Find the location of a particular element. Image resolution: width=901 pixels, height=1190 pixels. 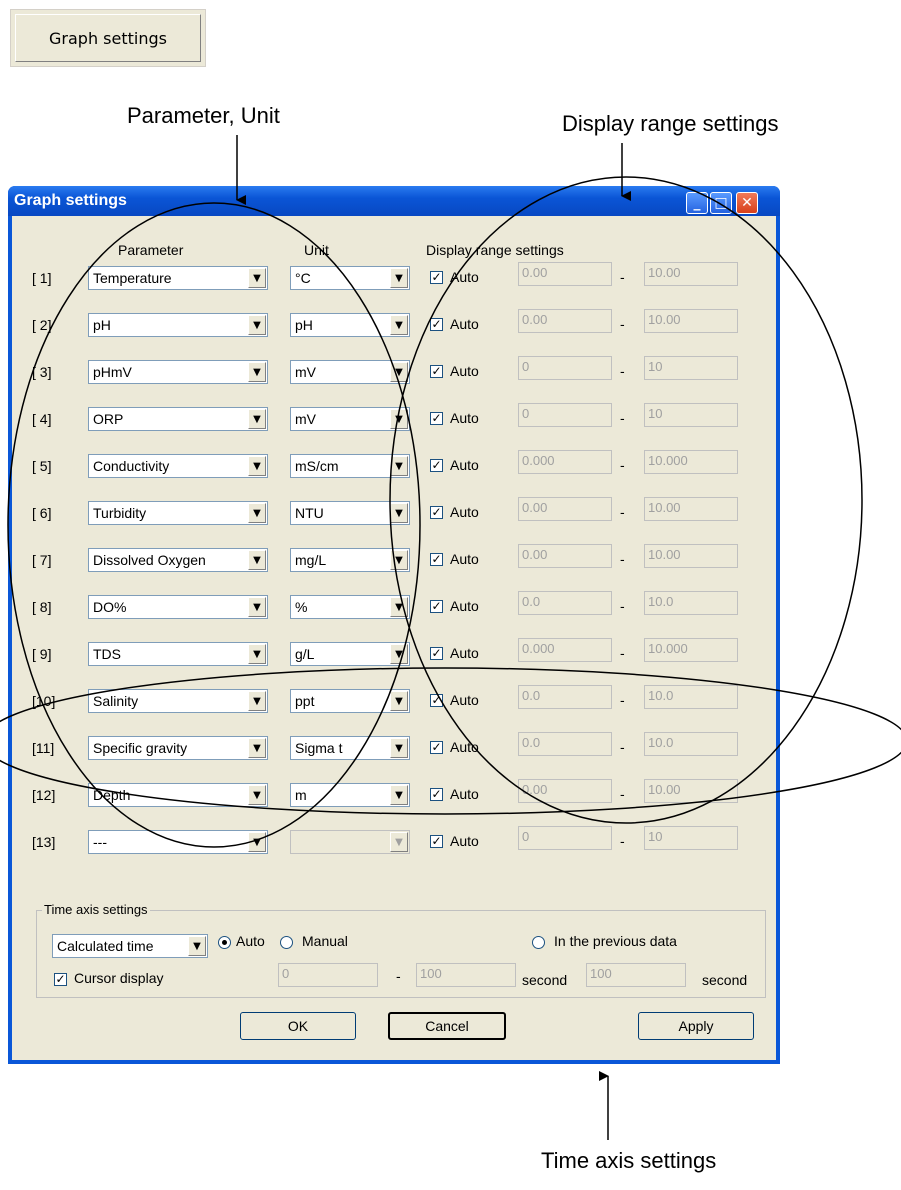

time-axis-ellipse is located at coordinates (450, 741).